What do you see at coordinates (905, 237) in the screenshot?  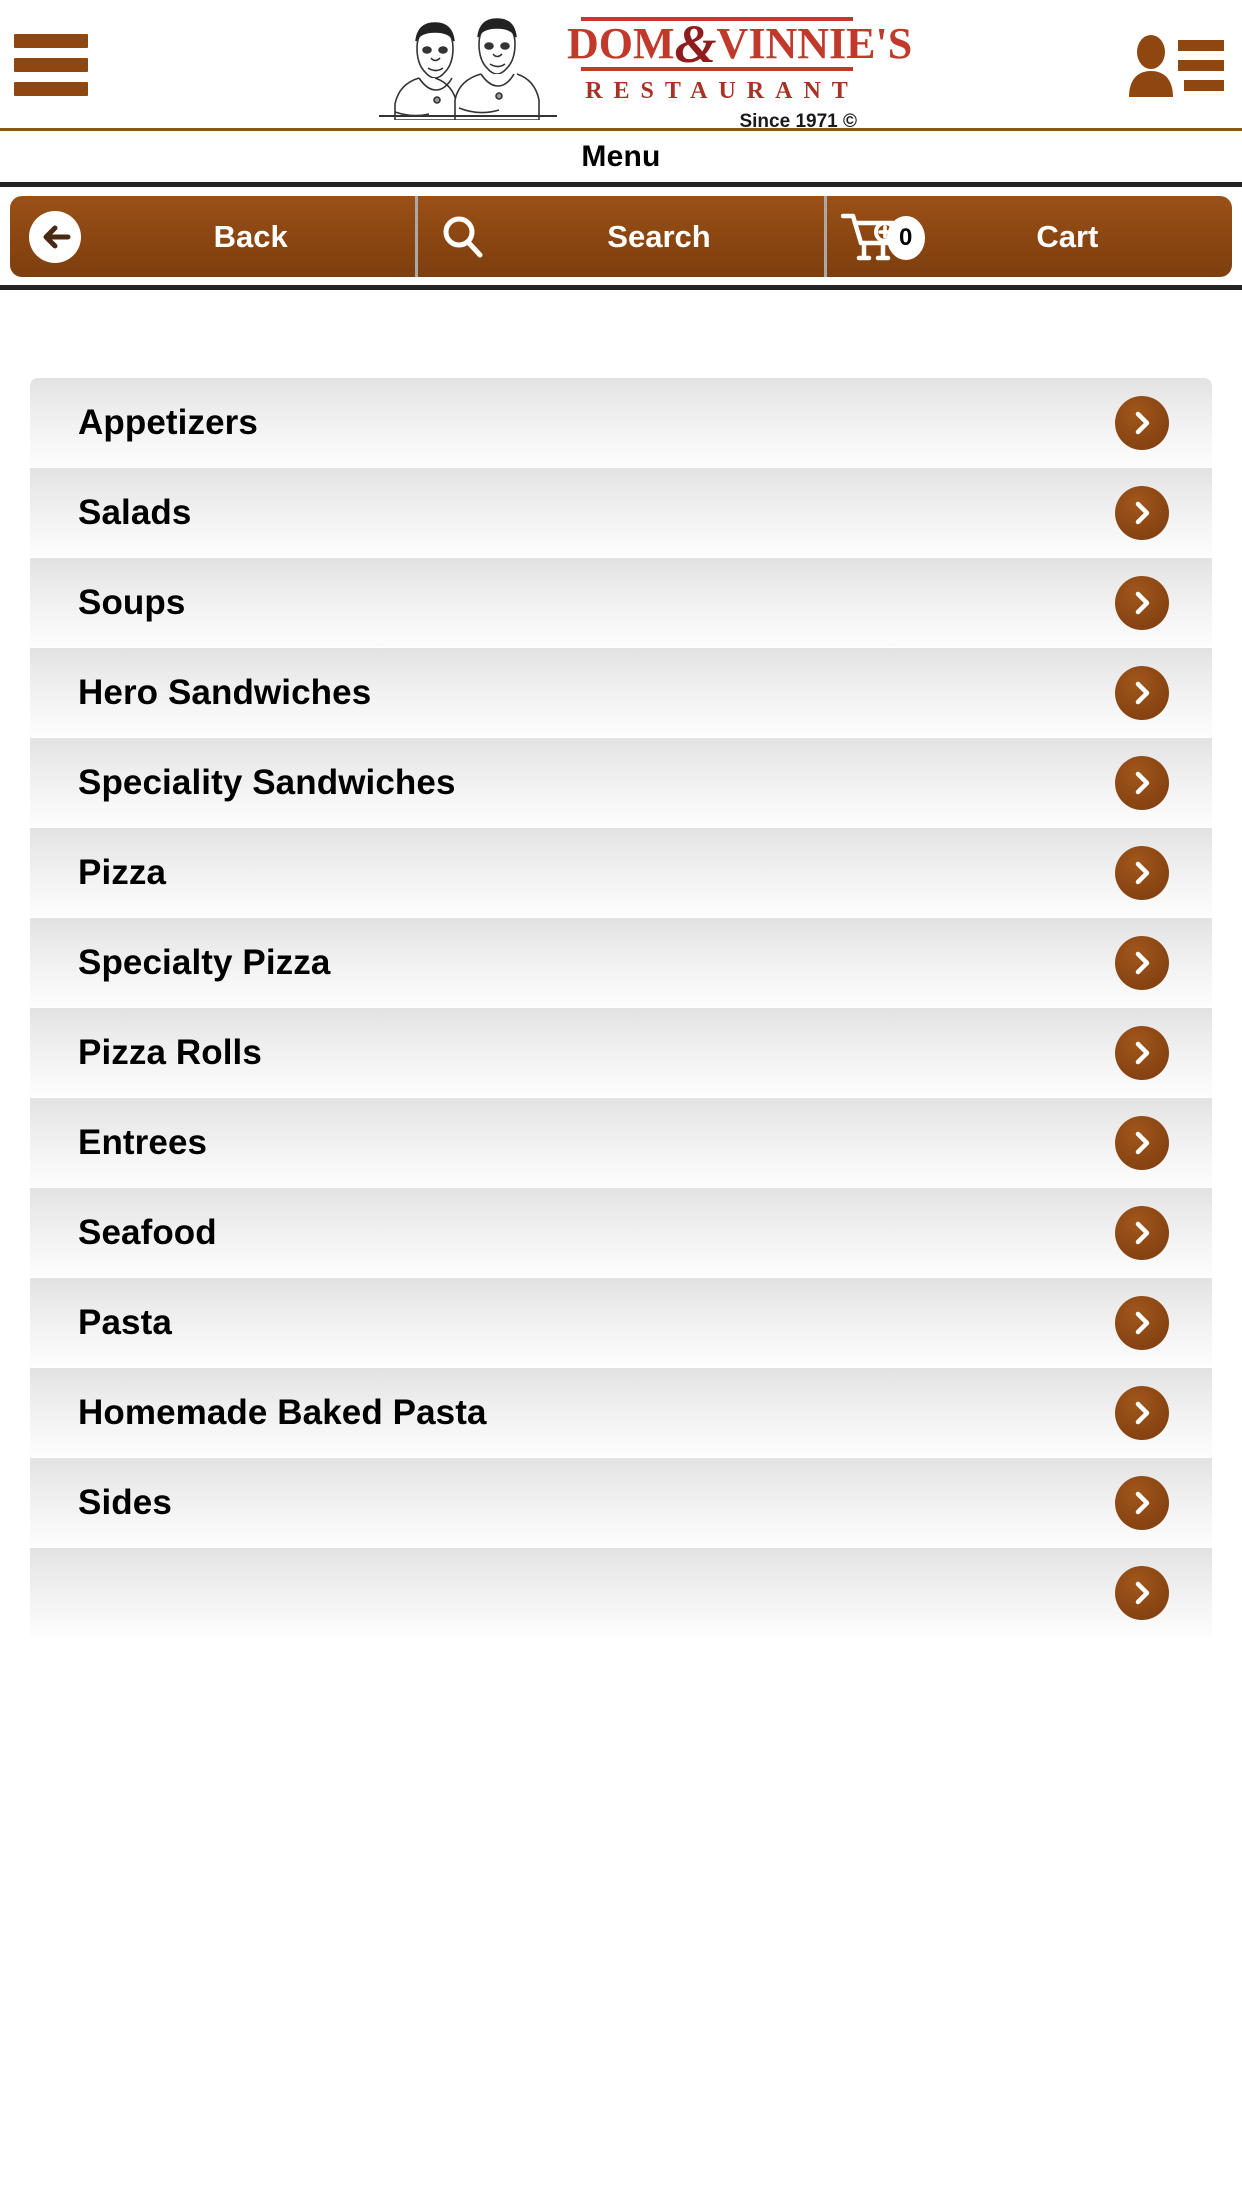 I see `cart-count-badge: 0` at bounding box center [905, 237].